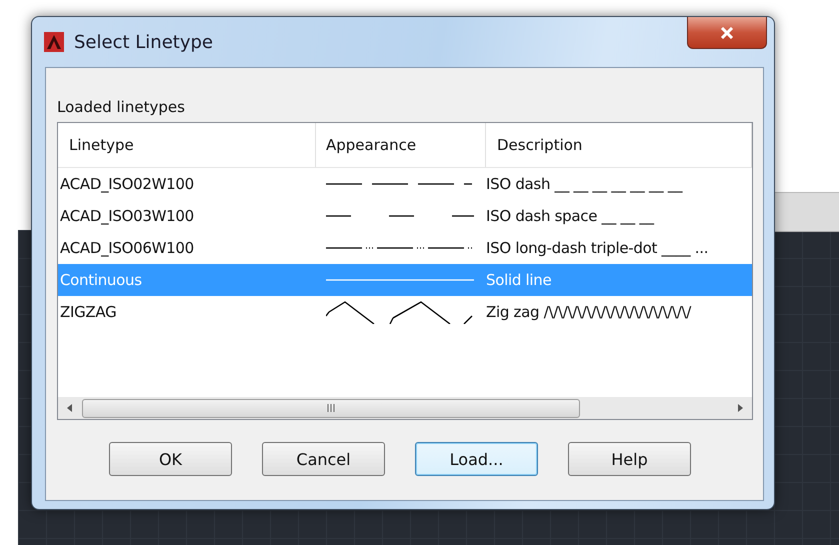 This screenshot has height=545, width=839. Describe the element at coordinates (401, 145) in the screenshot. I see `column-header: Appearance` at that location.